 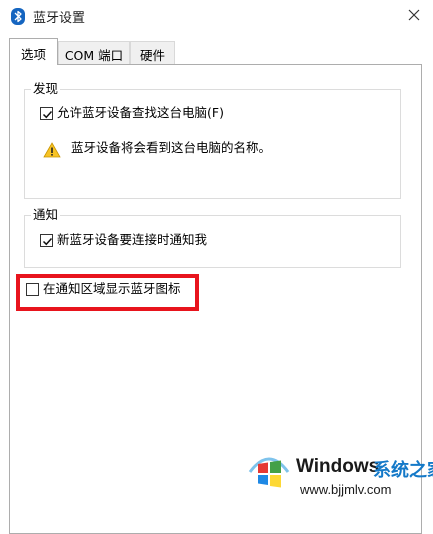 I want to click on notify-new-device-checkbox, so click(x=46, y=240).